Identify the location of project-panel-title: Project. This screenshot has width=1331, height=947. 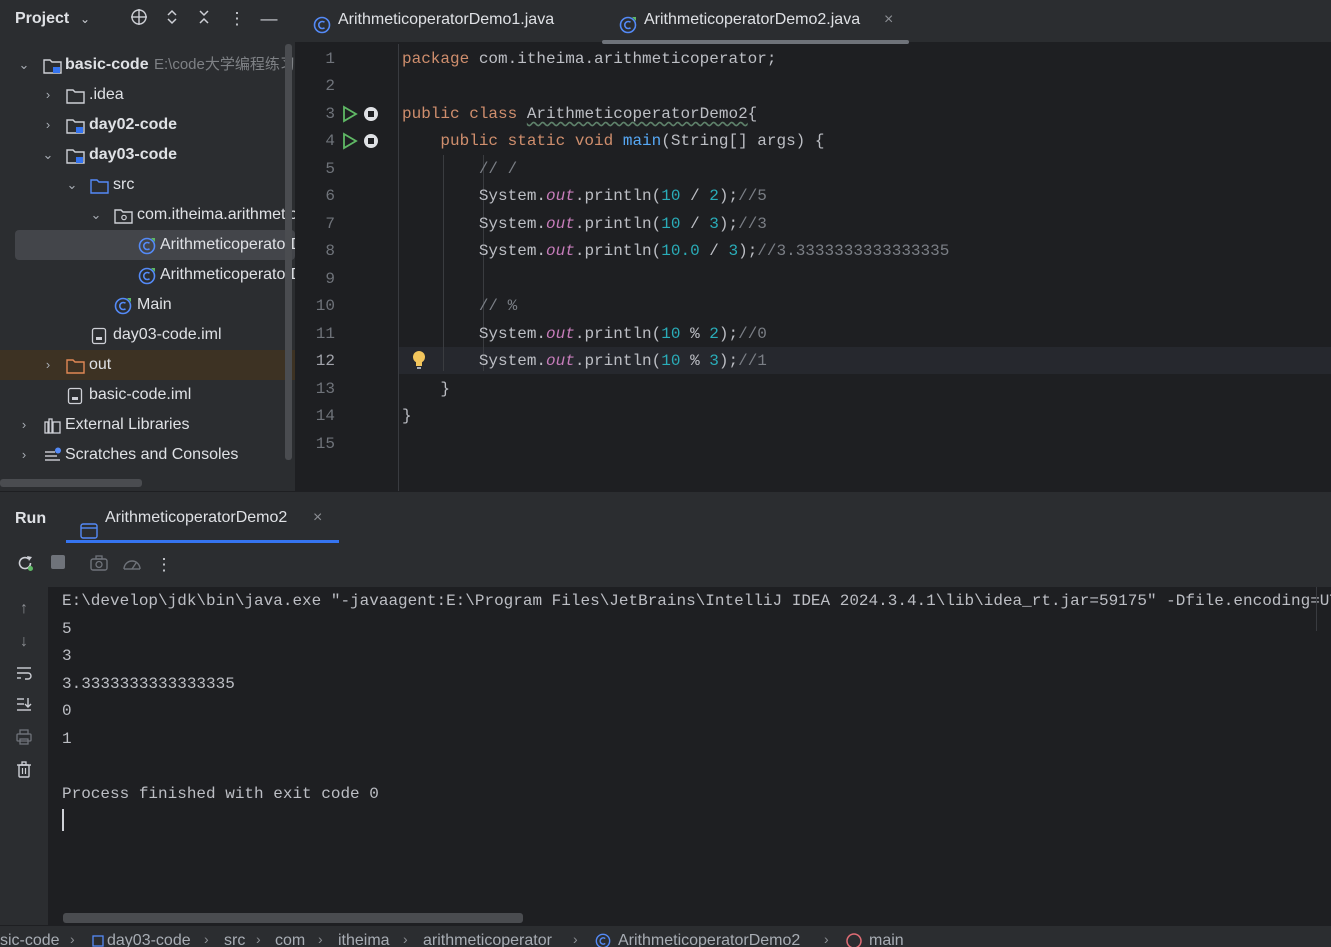
(42, 19).